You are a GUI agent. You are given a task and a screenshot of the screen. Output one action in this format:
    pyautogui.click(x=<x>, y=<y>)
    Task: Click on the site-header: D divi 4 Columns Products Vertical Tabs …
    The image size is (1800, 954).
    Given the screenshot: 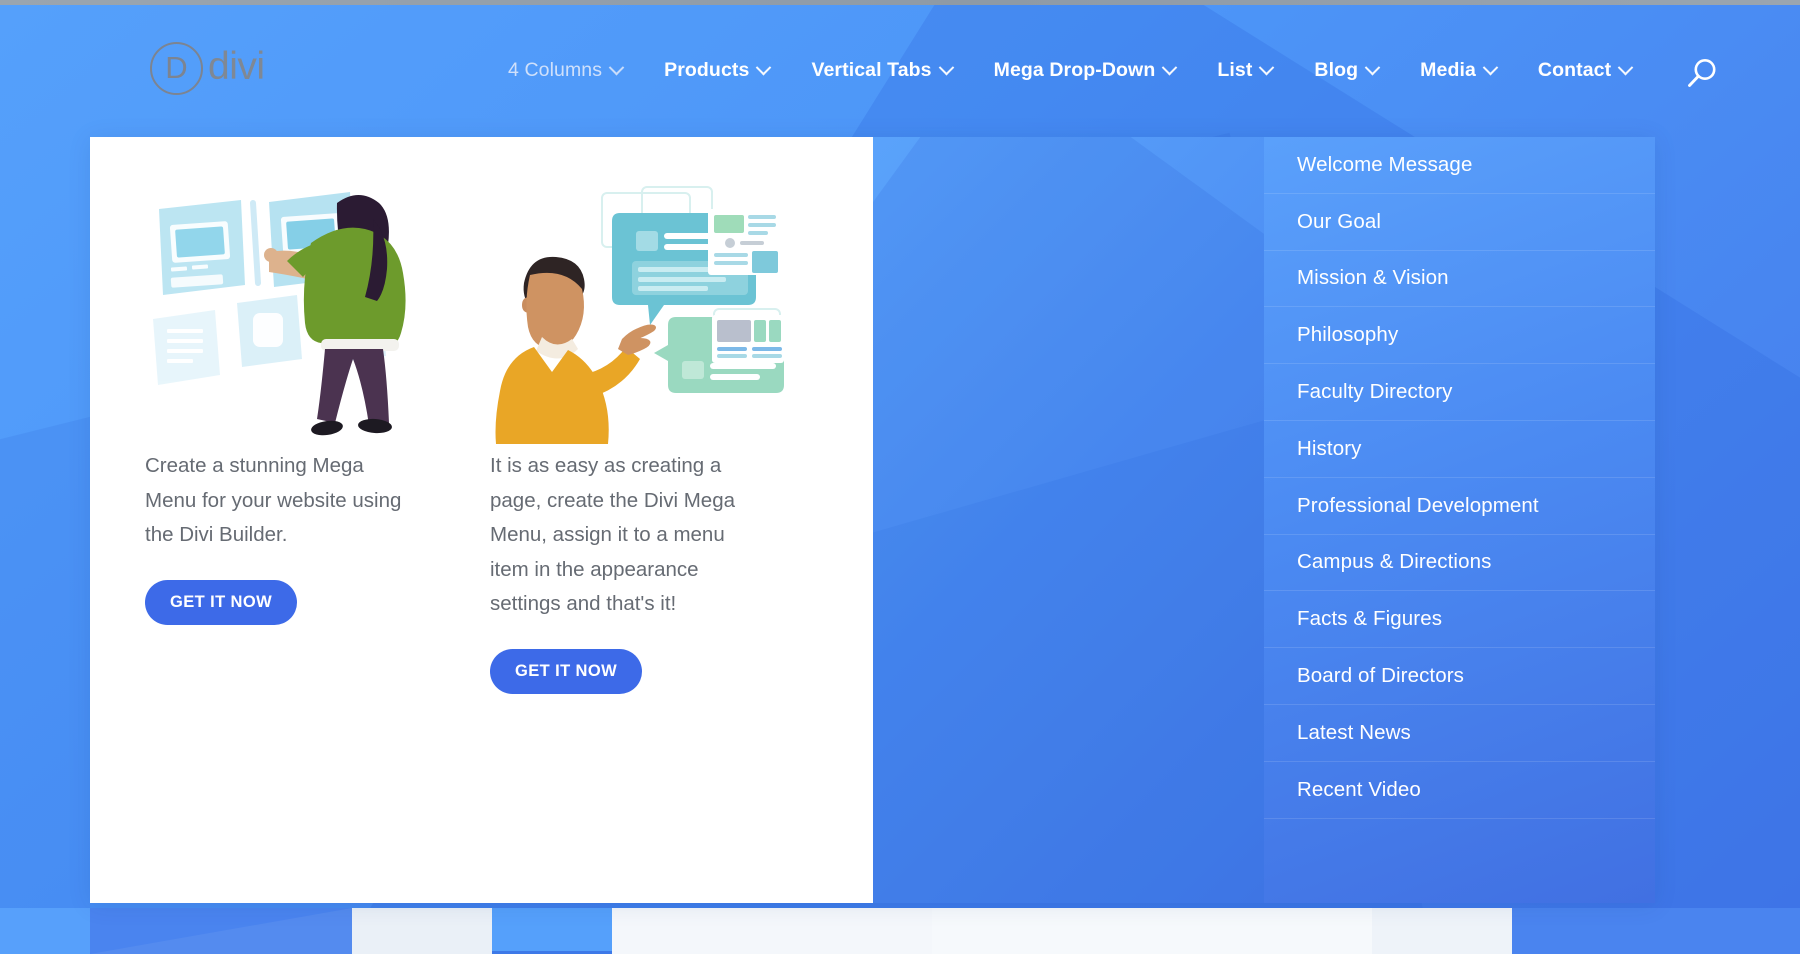 What is the action you would take?
    pyautogui.click(x=900, y=70)
    